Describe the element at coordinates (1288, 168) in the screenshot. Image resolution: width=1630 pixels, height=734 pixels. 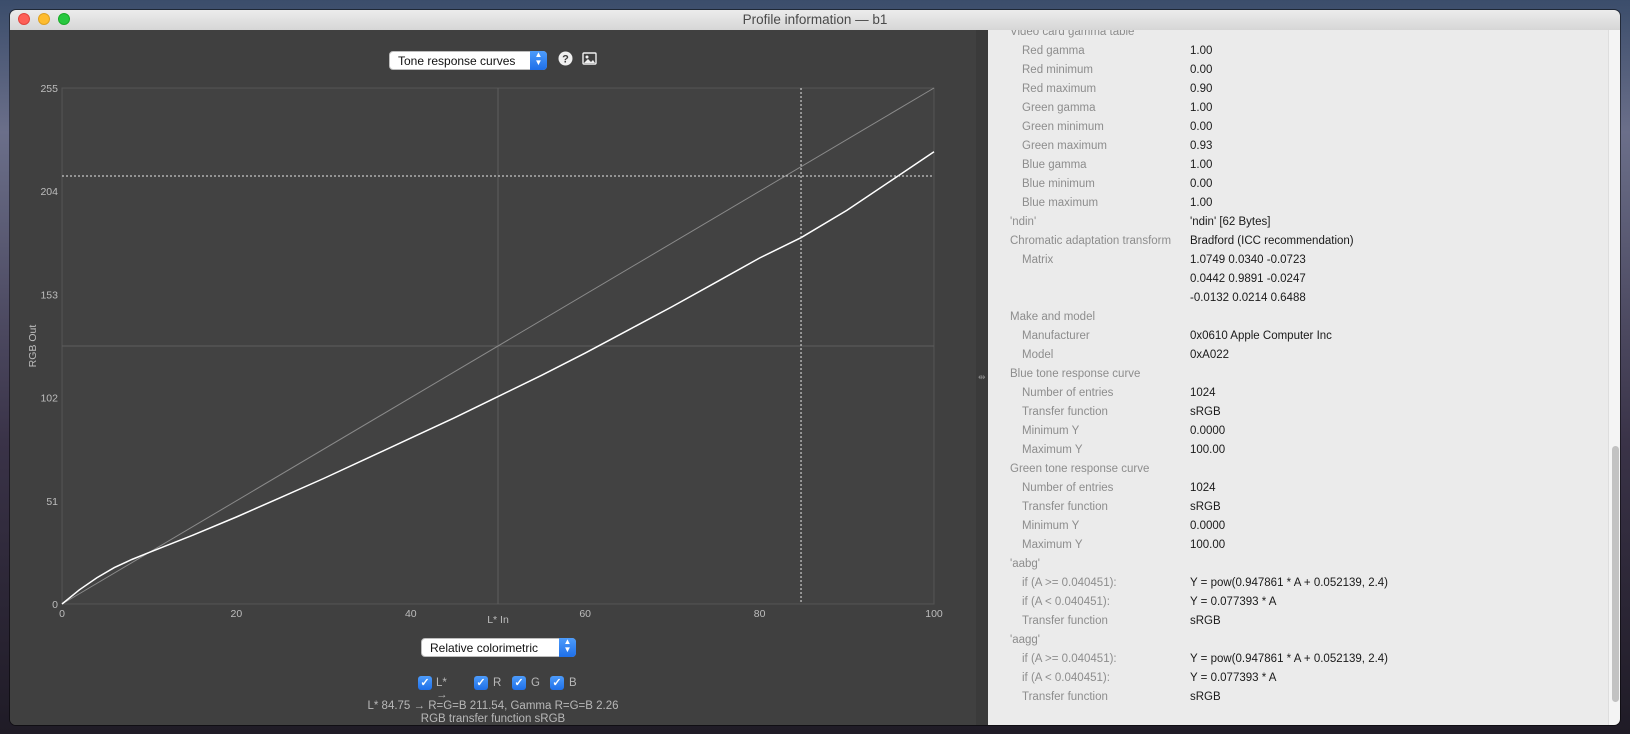
I see `info-row: Blue gamma 1.00` at that location.